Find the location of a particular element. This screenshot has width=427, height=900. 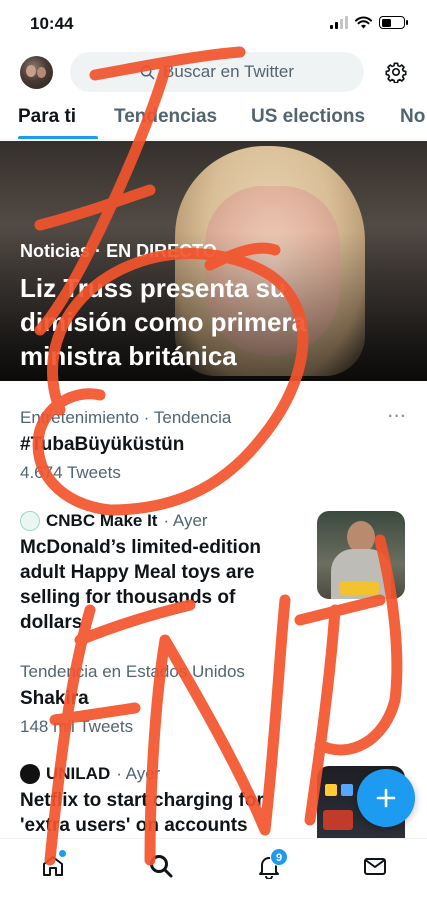

compose-button is located at coordinates (386, 798).